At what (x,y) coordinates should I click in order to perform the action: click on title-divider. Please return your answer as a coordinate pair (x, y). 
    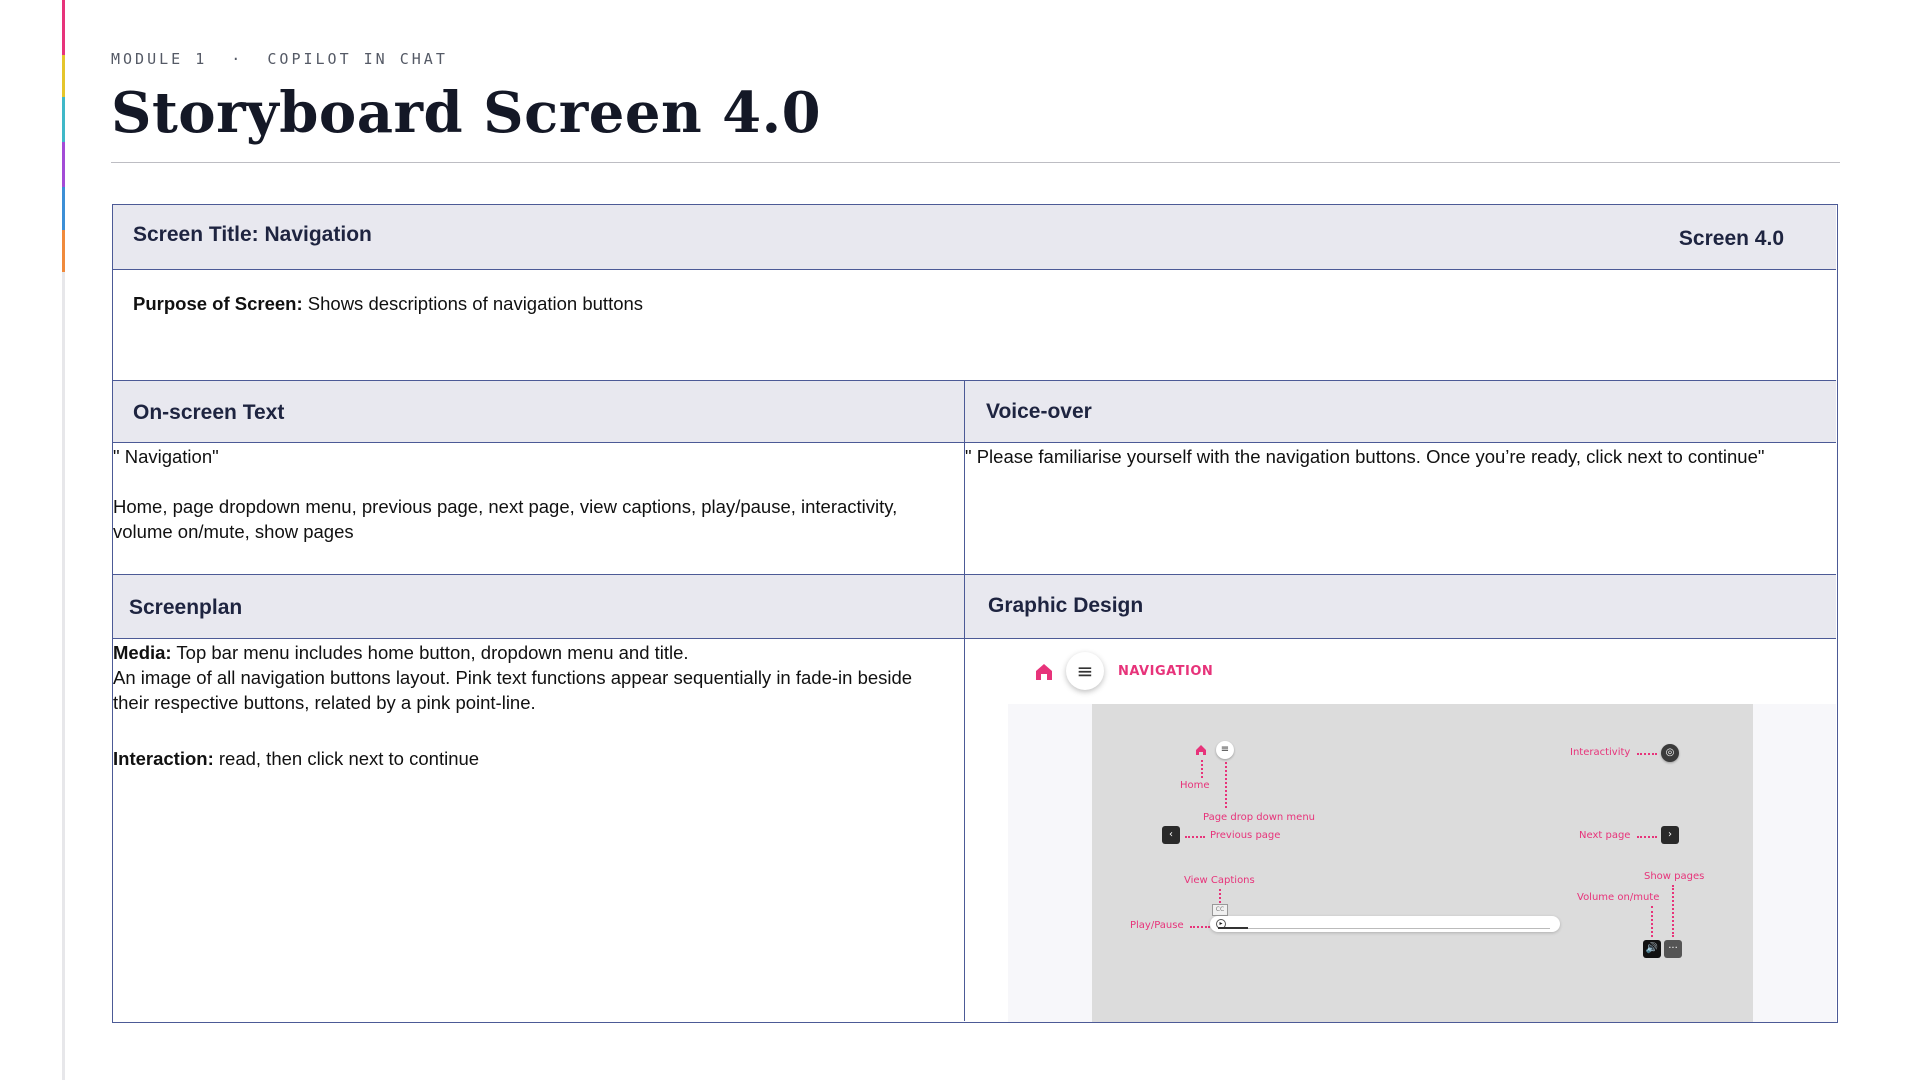
    Looking at the image, I should click on (975, 162).